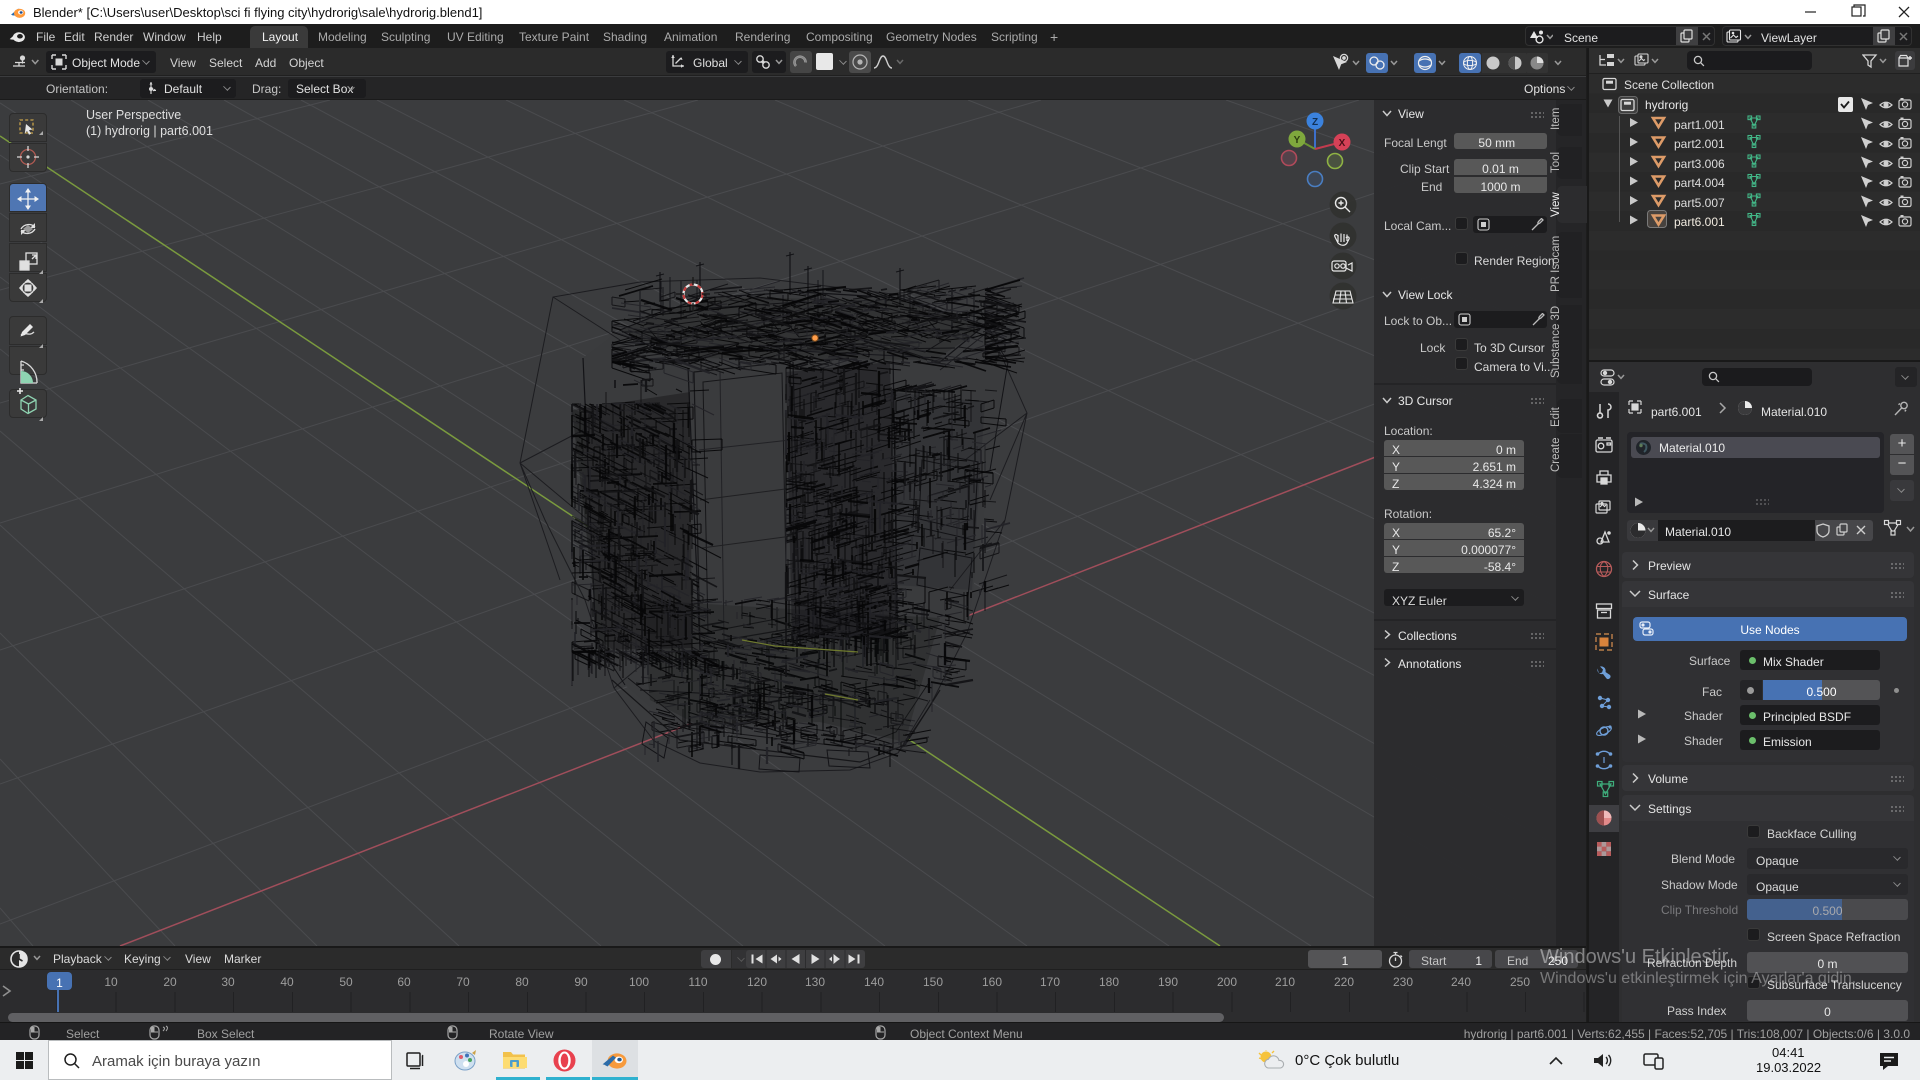 This screenshot has height=1080, width=1920. What do you see at coordinates (1297, 140) in the screenshot?
I see `svg-text: Y` at bounding box center [1297, 140].